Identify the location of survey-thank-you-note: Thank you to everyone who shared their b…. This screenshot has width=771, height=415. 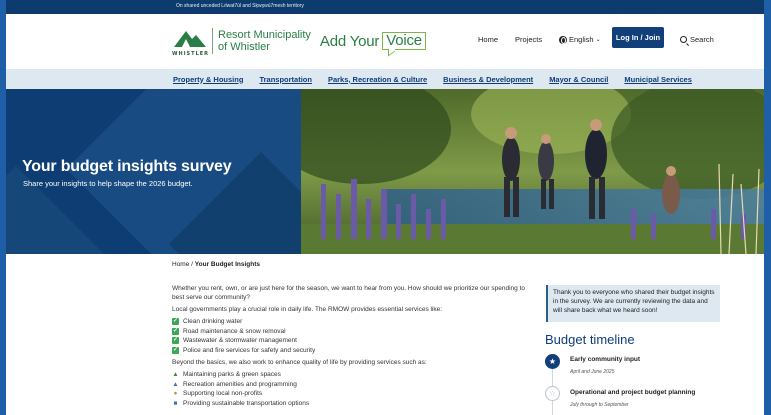
(633, 303).